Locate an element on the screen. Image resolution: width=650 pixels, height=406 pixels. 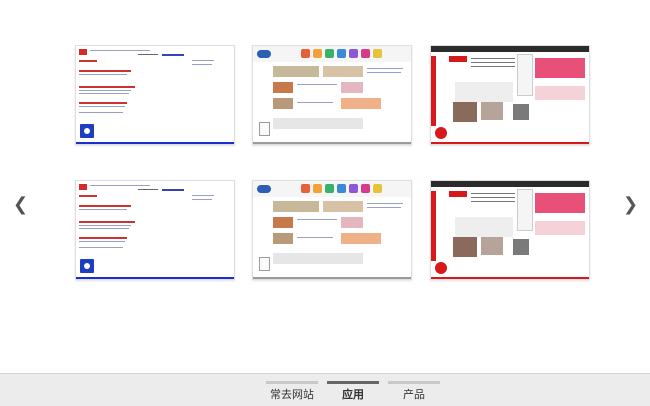
tab-label: 常去网站 is located at coordinates (292, 394).